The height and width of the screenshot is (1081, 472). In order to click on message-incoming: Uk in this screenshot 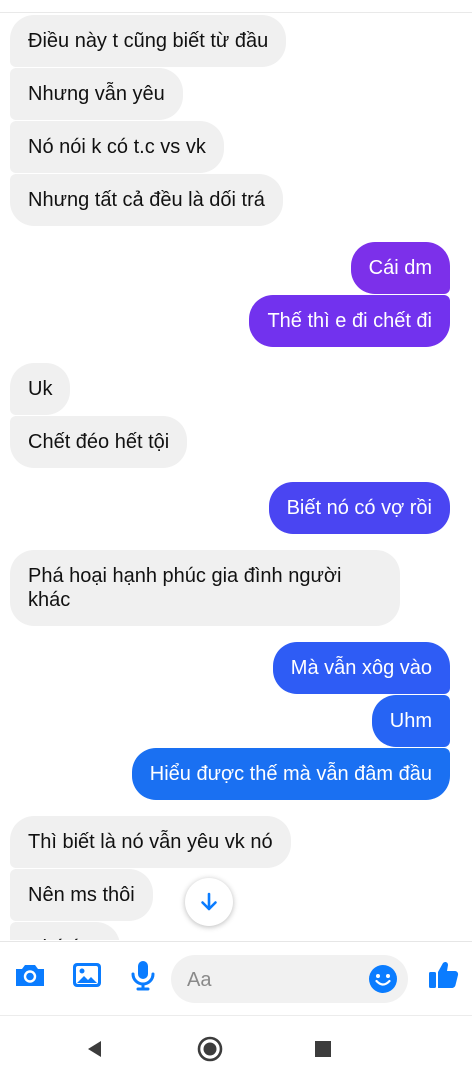, I will do `click(40, 389)`.